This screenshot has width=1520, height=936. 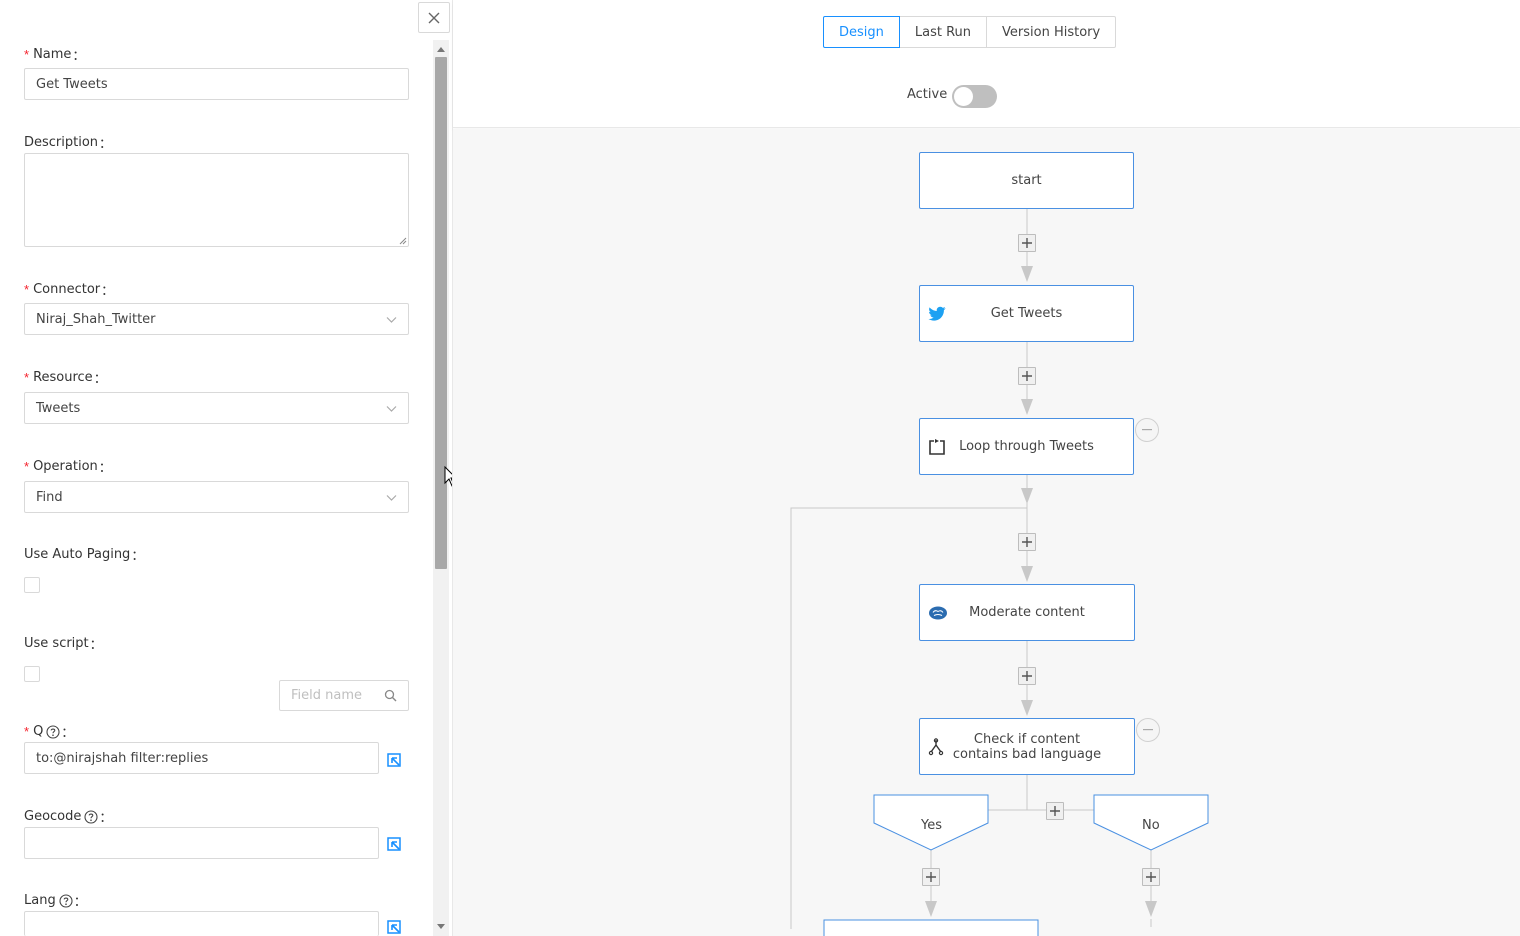 What do you see at coordinates (927, 94) in the screenshot?
I see `active-label: Active` at bounding box center [927, 94].